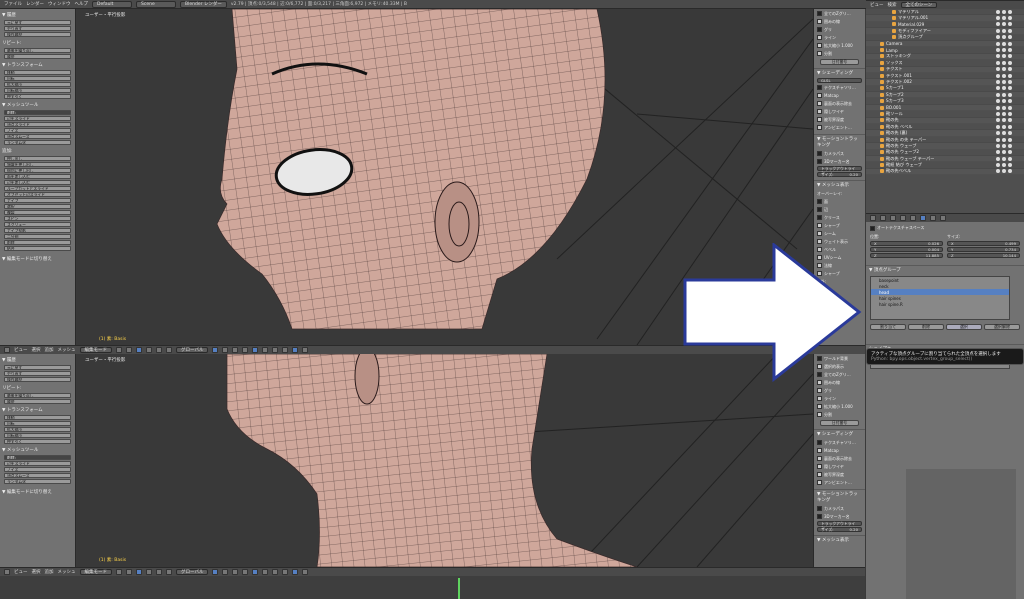  I want to click on shelf-tool-button: 最後を繰り返し, so click(37, 395).